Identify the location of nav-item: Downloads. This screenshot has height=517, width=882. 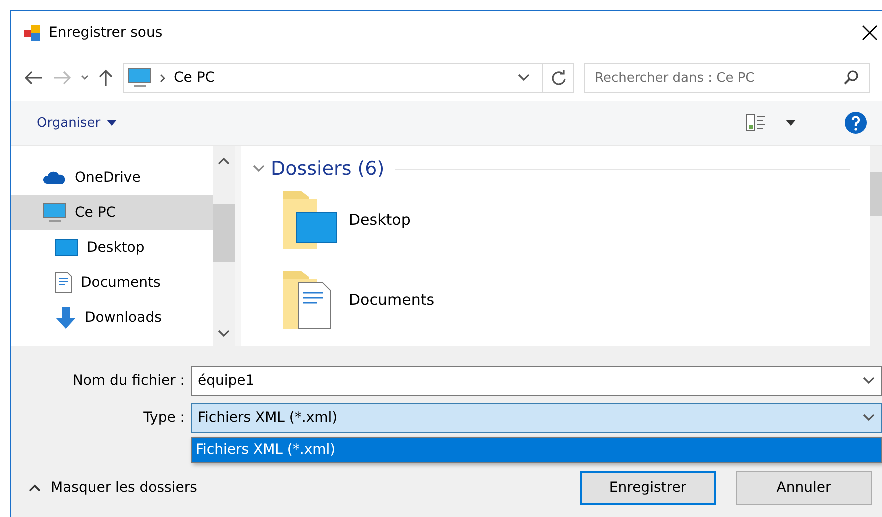
(112, 317).